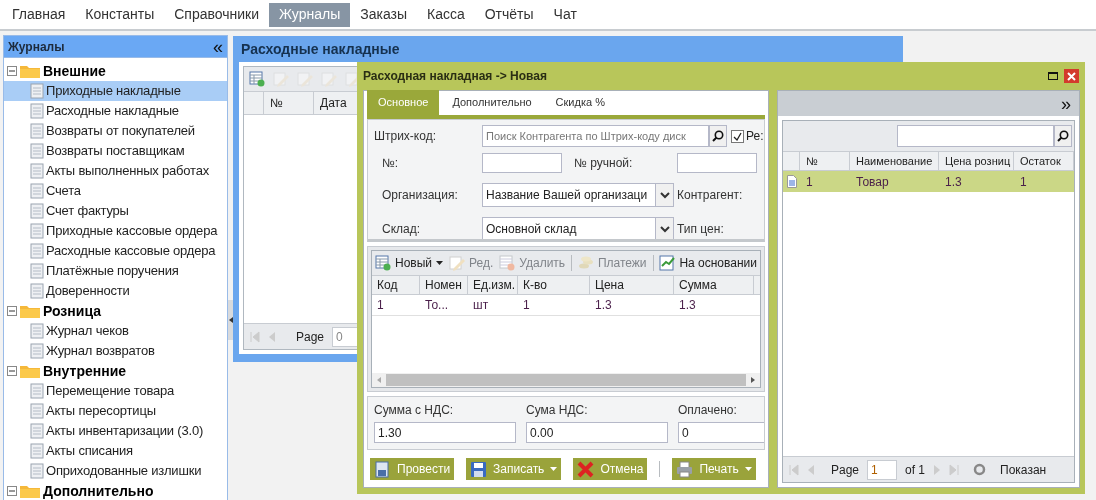 The width and height of the screenshot is (1096, 500). What do you see at coordinates (737, 136) in the screenshot?
I see `checkbox` at bounding box center [737, 136].